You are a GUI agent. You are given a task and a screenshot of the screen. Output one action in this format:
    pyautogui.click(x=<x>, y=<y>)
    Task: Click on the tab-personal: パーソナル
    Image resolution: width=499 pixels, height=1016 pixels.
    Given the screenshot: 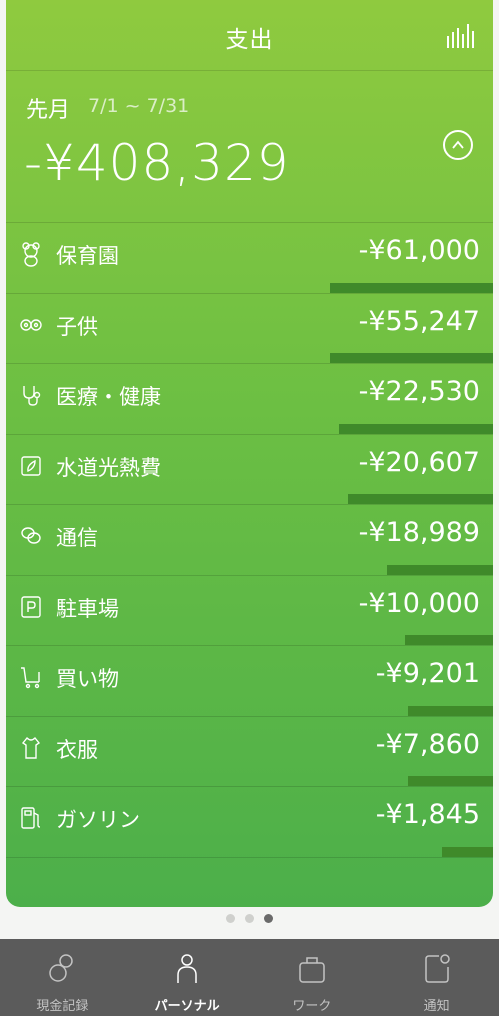 What is the action you would take?
    pyautogui.click(x=187, y=977)
    